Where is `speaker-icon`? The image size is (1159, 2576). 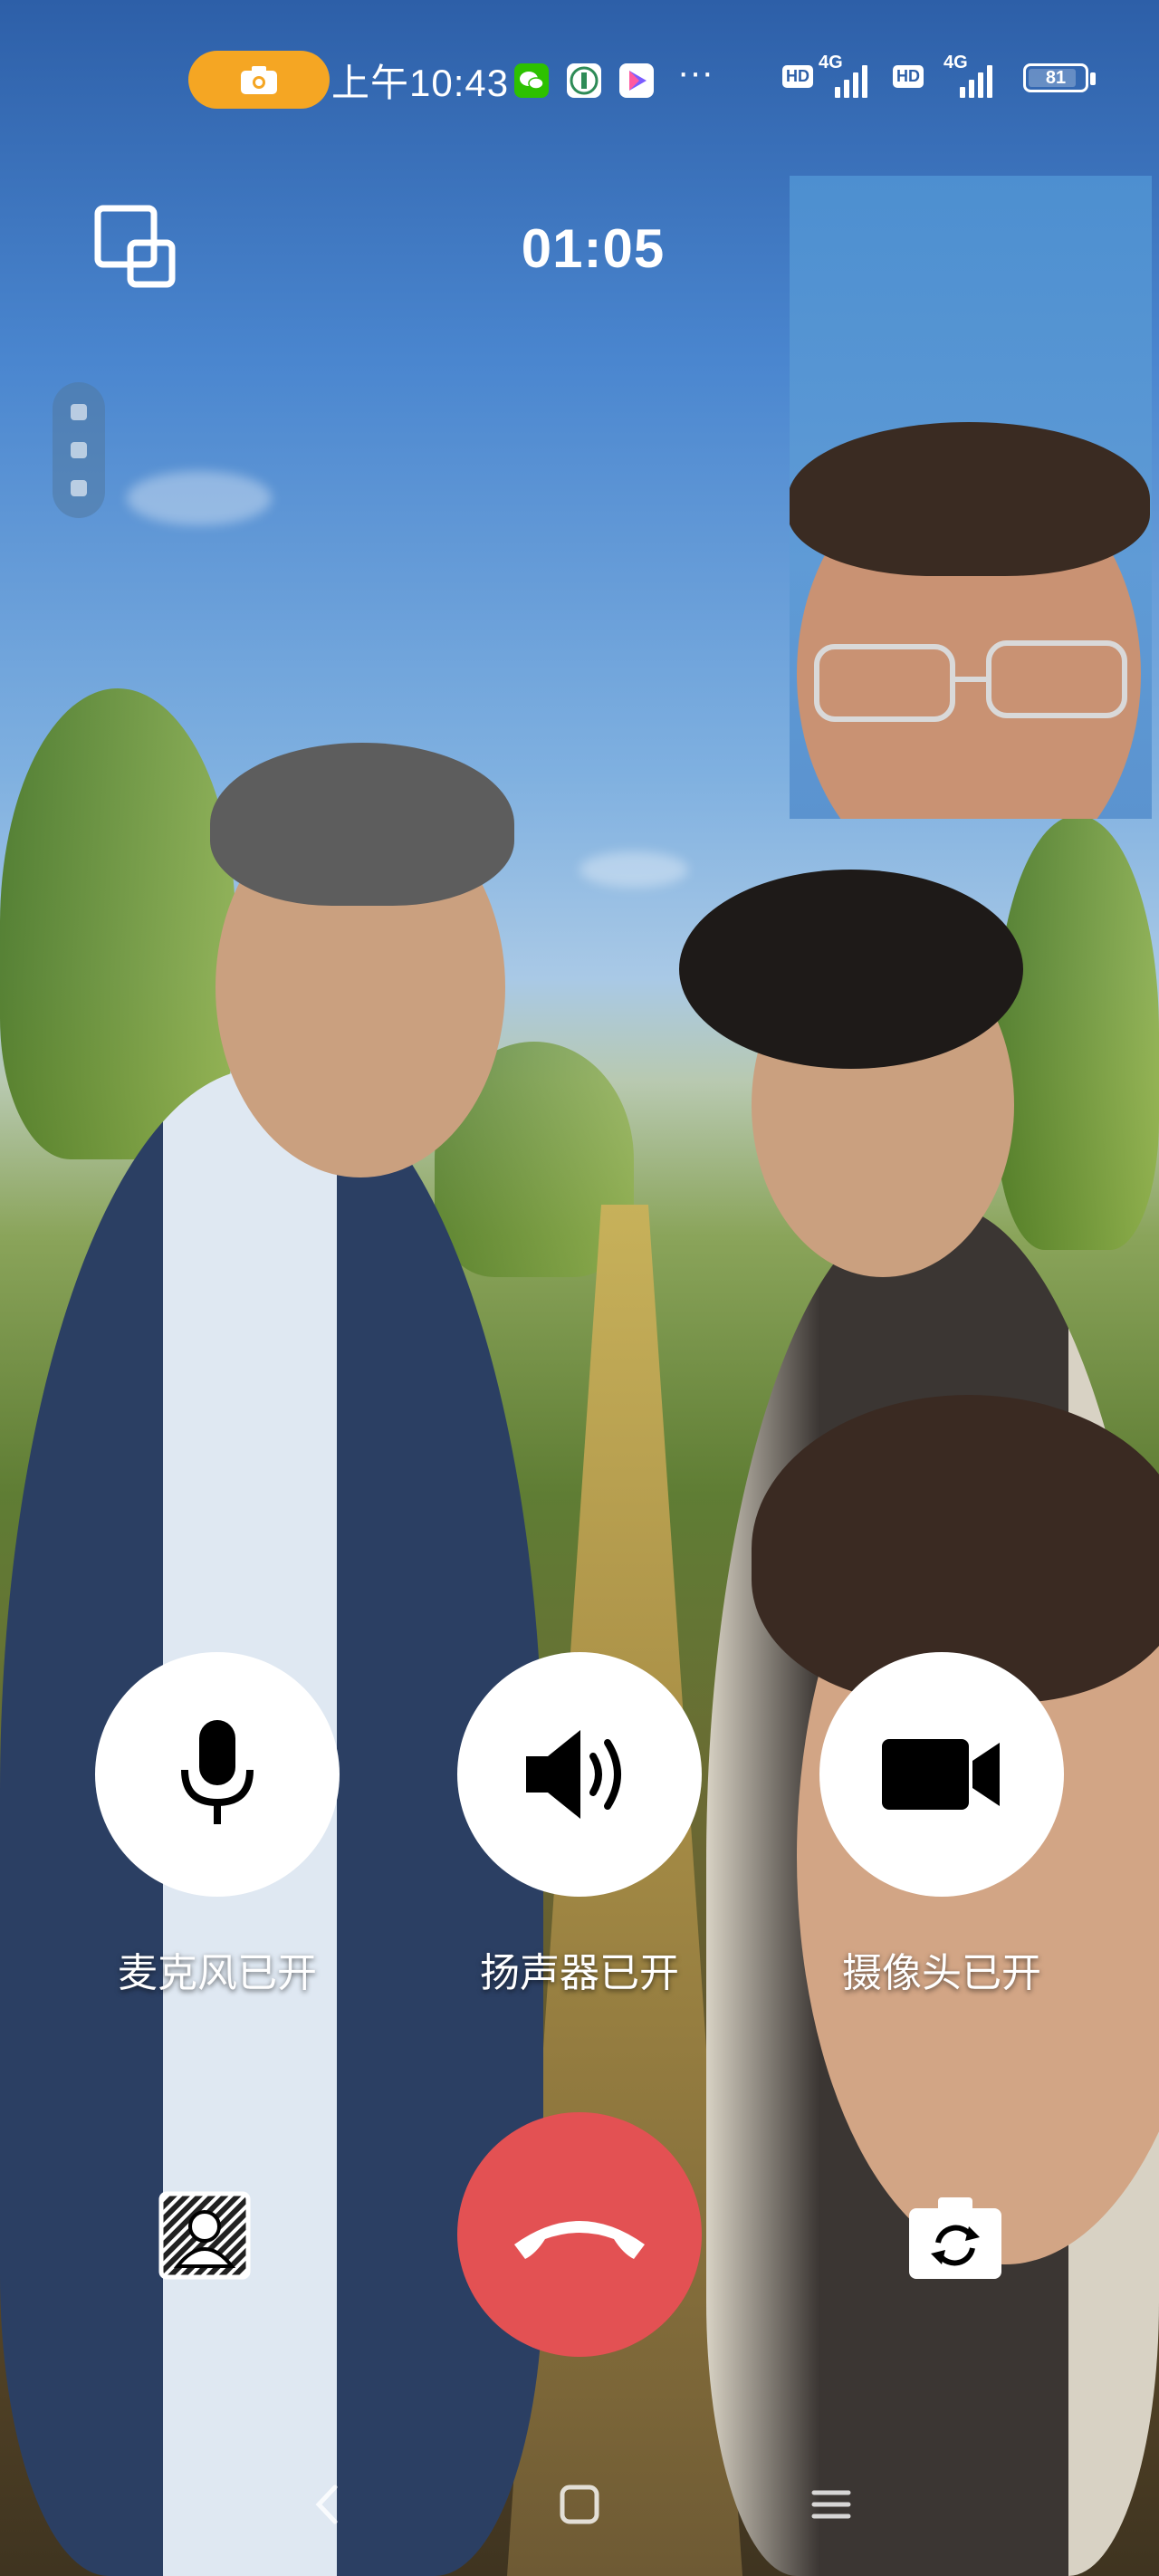 speaker-icon is located at coordinates (574, 1774).